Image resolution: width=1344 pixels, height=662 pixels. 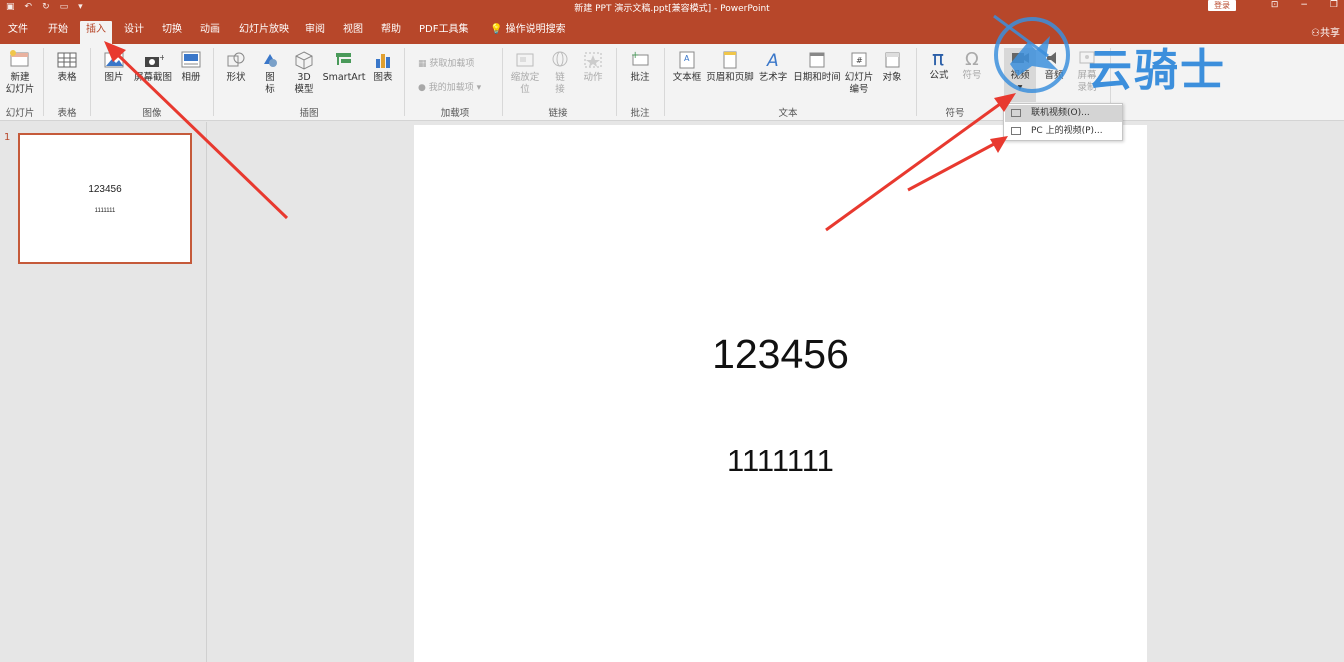 I want to click on person-icon: ⚇, so click(x=1315, y=33).